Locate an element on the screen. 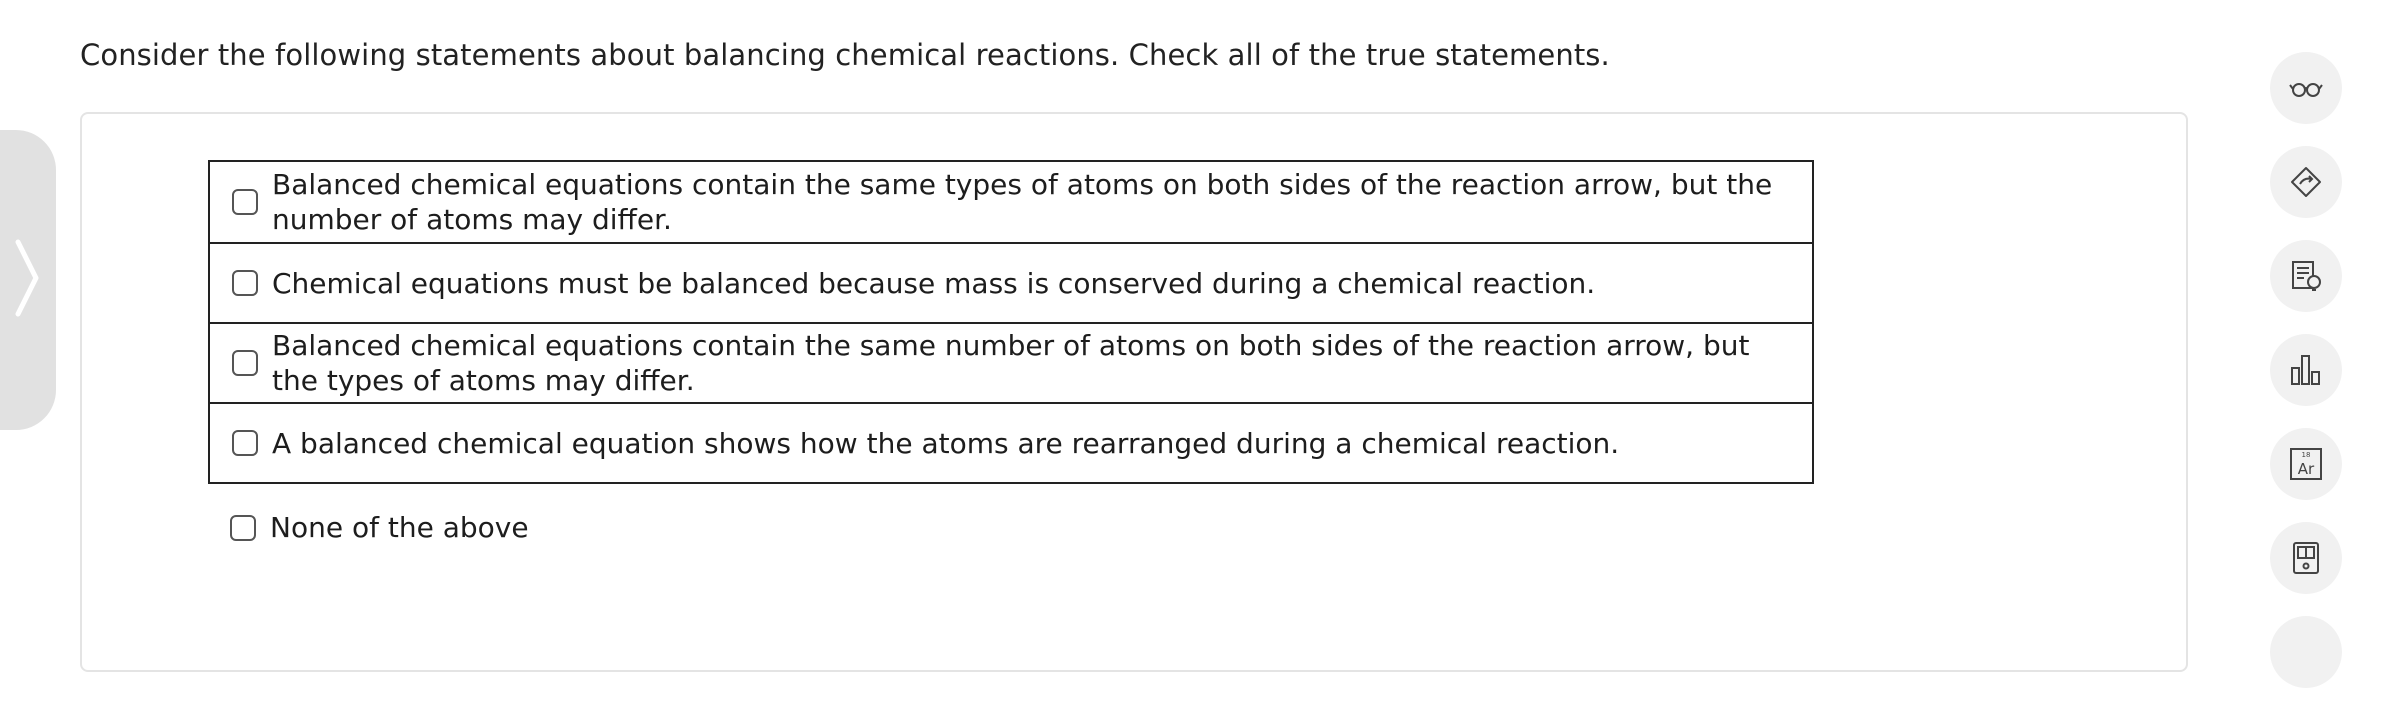  tools-toolbar: 18 Ar is located at coordinates (2309, 381).